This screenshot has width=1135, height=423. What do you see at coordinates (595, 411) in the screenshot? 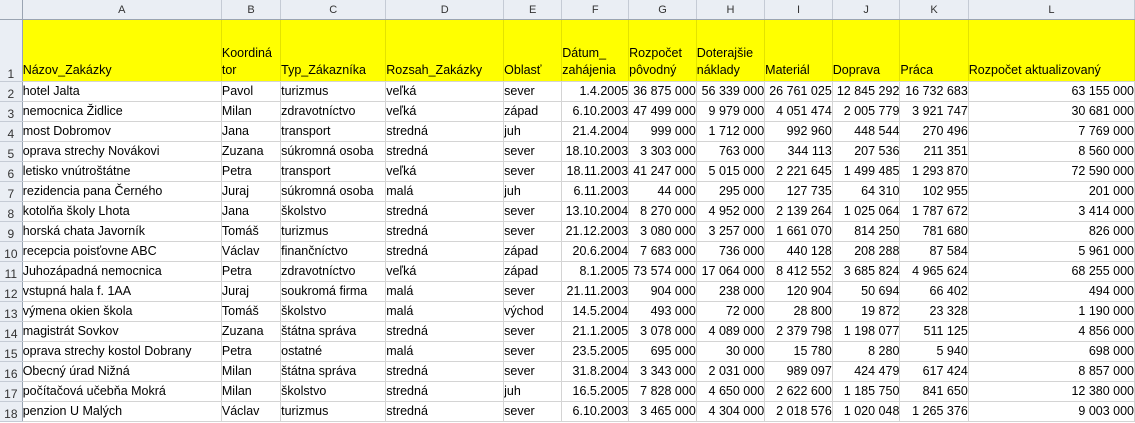
I see `start-date-cell: 6.10.2003` at bounding box center [595, 411].